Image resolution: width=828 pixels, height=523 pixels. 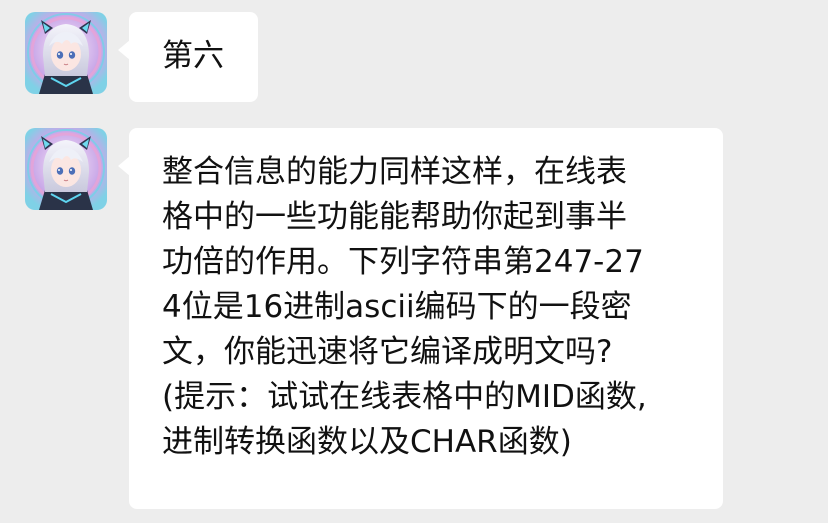 I want to click on message-text: 第六, so click(x=193, y=56).